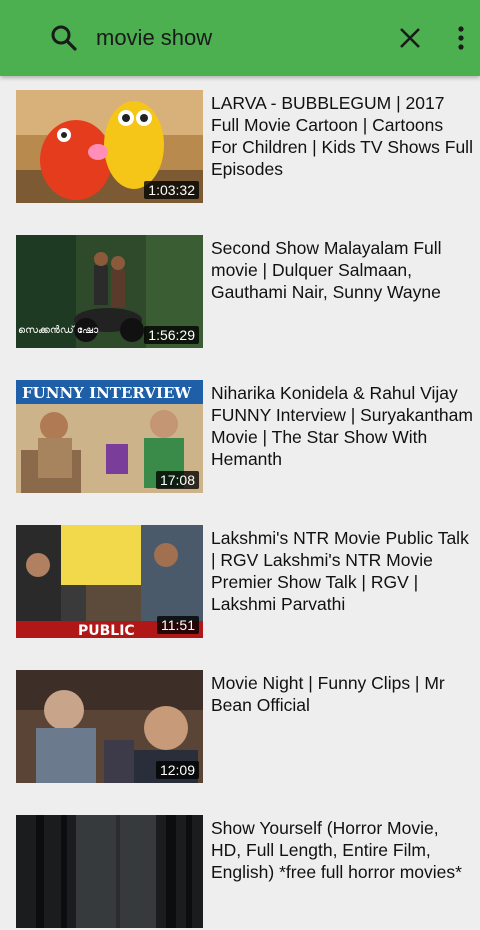 The width and height of the screenshot is (480, 930). What do you see at coordinates (109, 146) in the screenshot?
I see `video-thumbnail: 1:03:32` at bounding box center [109, 146].